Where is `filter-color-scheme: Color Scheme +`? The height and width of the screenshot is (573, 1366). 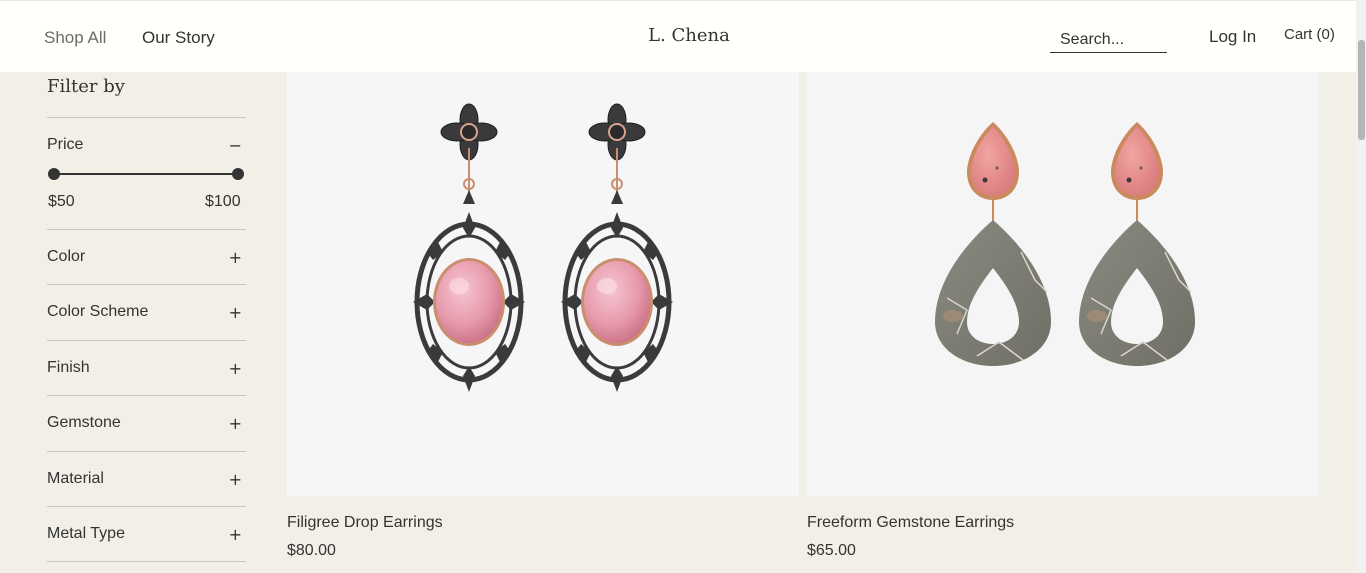
filter-color-scheme: Color Scheme + is located at coordinates (146, 315).